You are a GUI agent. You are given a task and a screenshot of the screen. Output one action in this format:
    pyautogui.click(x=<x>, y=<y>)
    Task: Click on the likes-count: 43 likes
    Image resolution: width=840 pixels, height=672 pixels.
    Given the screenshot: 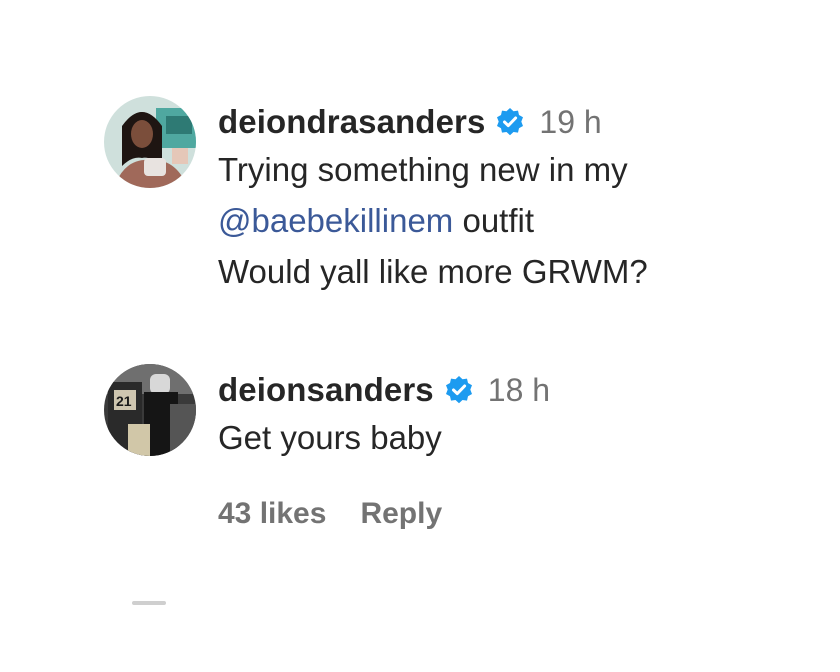 What is the action you would take?
    pyautogui.click(x=272, y=514)
    